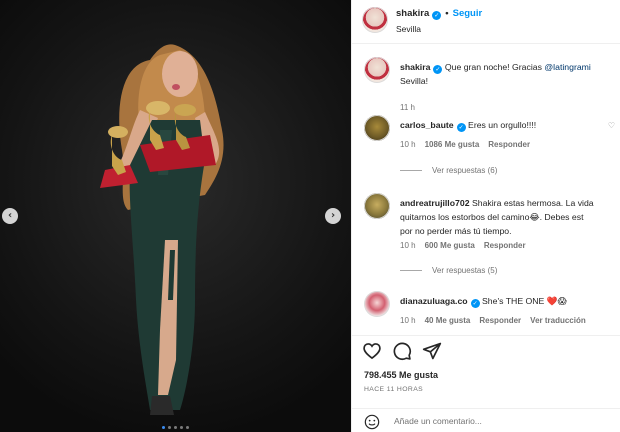  What do you see at coordinates (468, 13) in the screenshot?
I see `follow-button: Seguir` at bounding box center [468, 13].